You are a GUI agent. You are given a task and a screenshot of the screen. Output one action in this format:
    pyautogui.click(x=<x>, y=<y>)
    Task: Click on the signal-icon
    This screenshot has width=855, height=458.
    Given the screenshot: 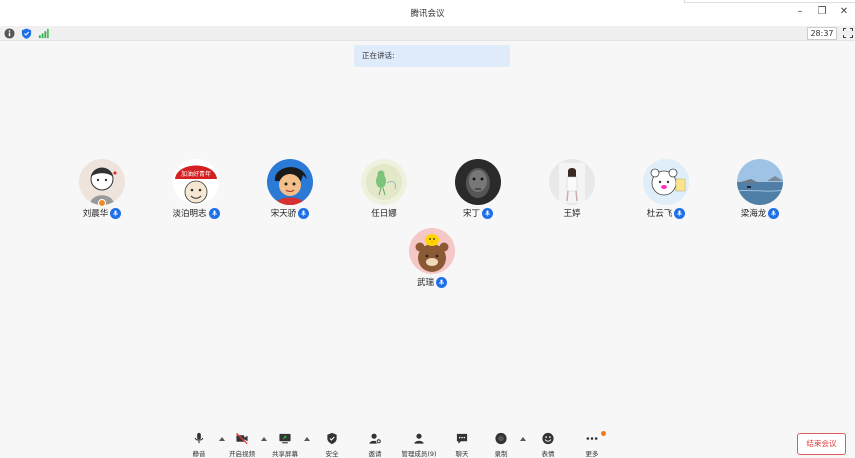 What is the action you would take?
    pyautogui.click(x=43, y=33)
    